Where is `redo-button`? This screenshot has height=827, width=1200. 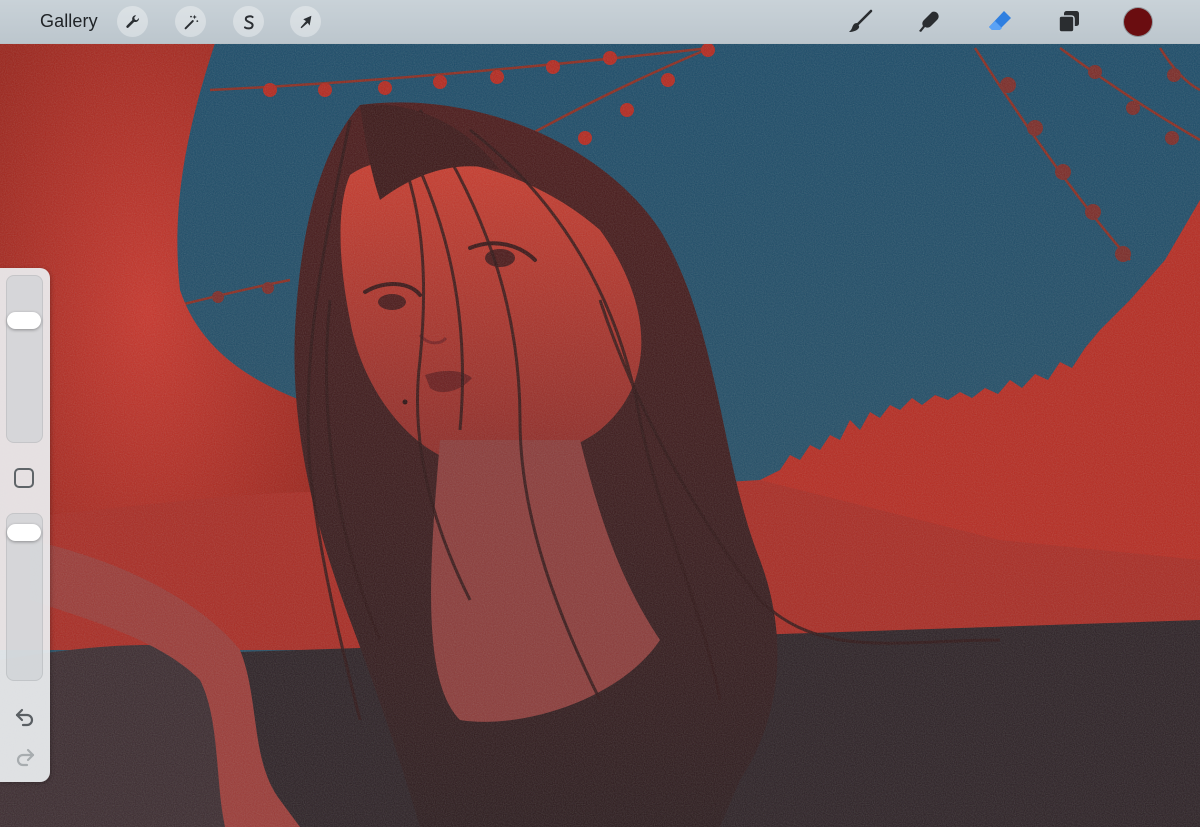 redo-button is located at coordinates (25, 756).